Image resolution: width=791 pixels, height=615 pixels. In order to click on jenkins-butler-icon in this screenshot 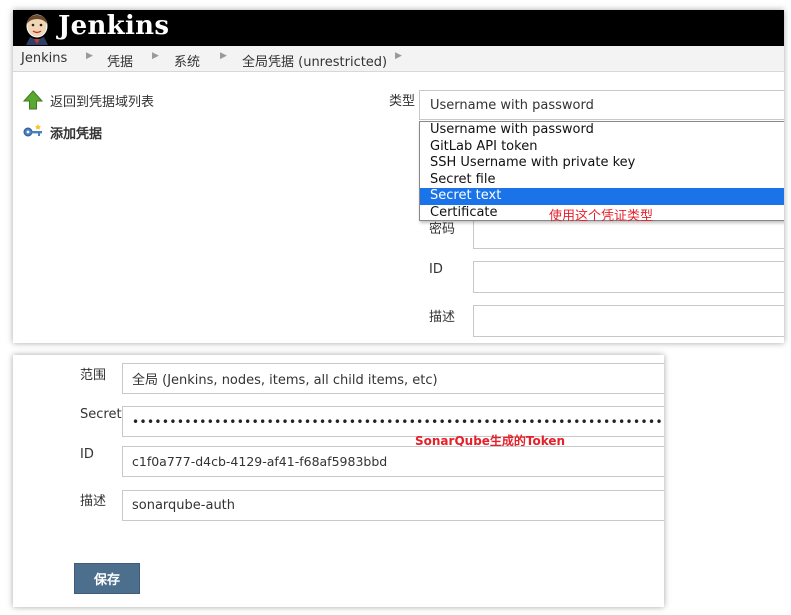, I will do `click(37, 29)`.